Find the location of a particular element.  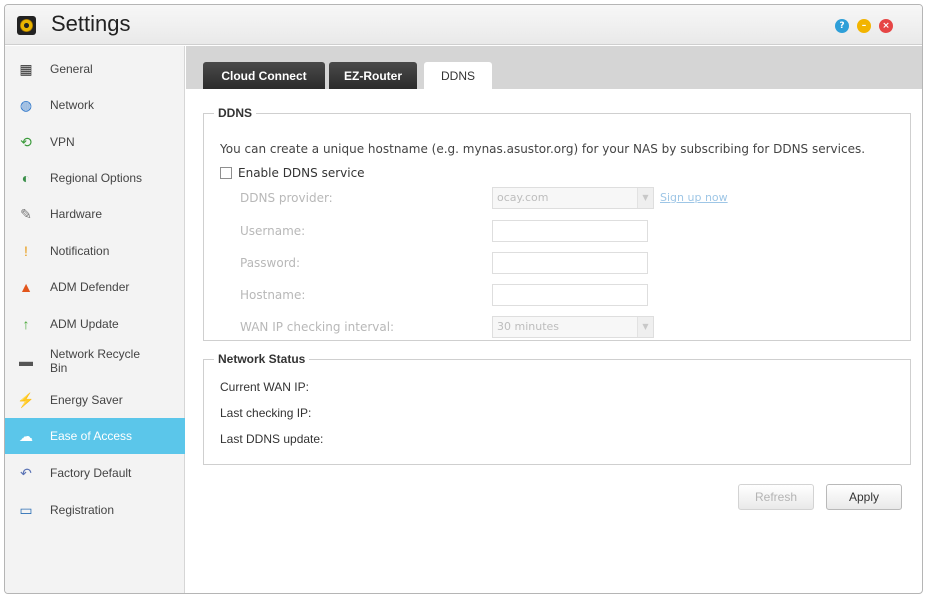

vpn-icon: ⟲ is located at coordinates (26, 141).